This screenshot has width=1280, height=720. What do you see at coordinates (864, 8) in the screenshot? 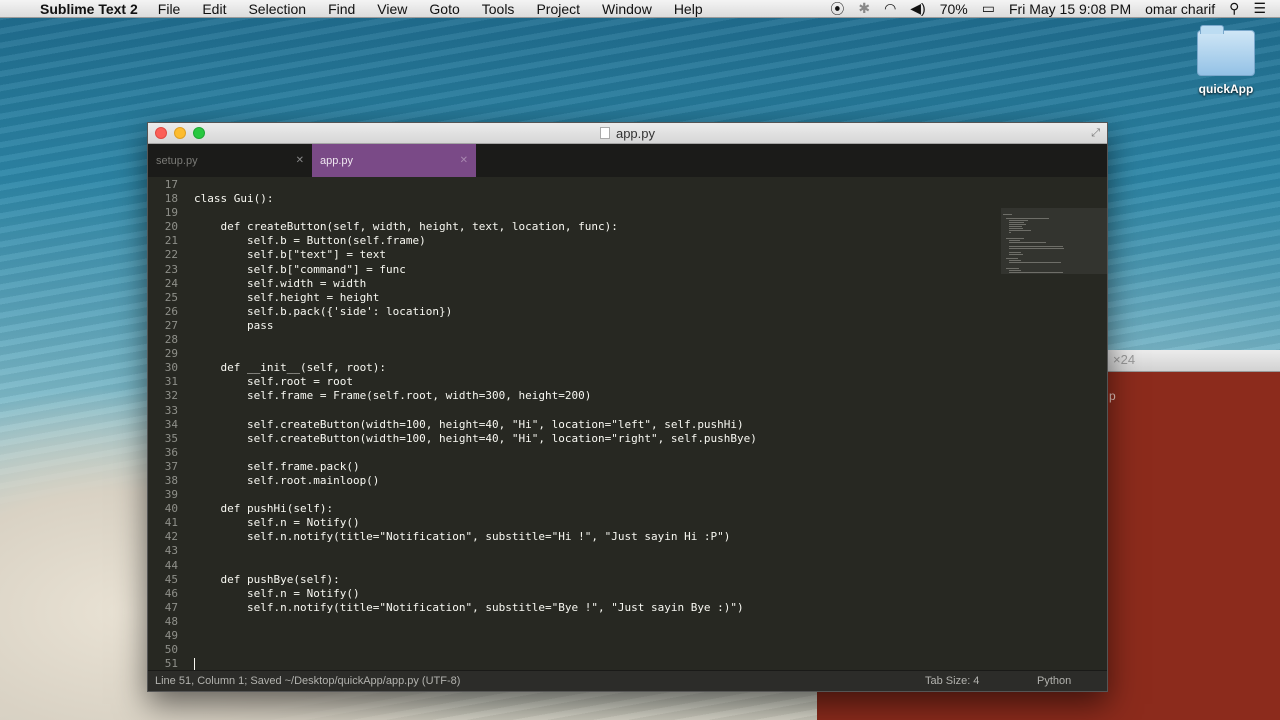
I see `bluetooth-icon: ✱` at bounding box center [864, 8].